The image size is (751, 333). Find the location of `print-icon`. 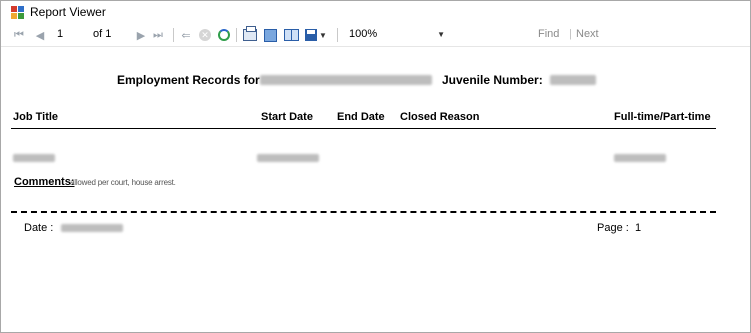

print-icon is located at coordinates (250, 35).